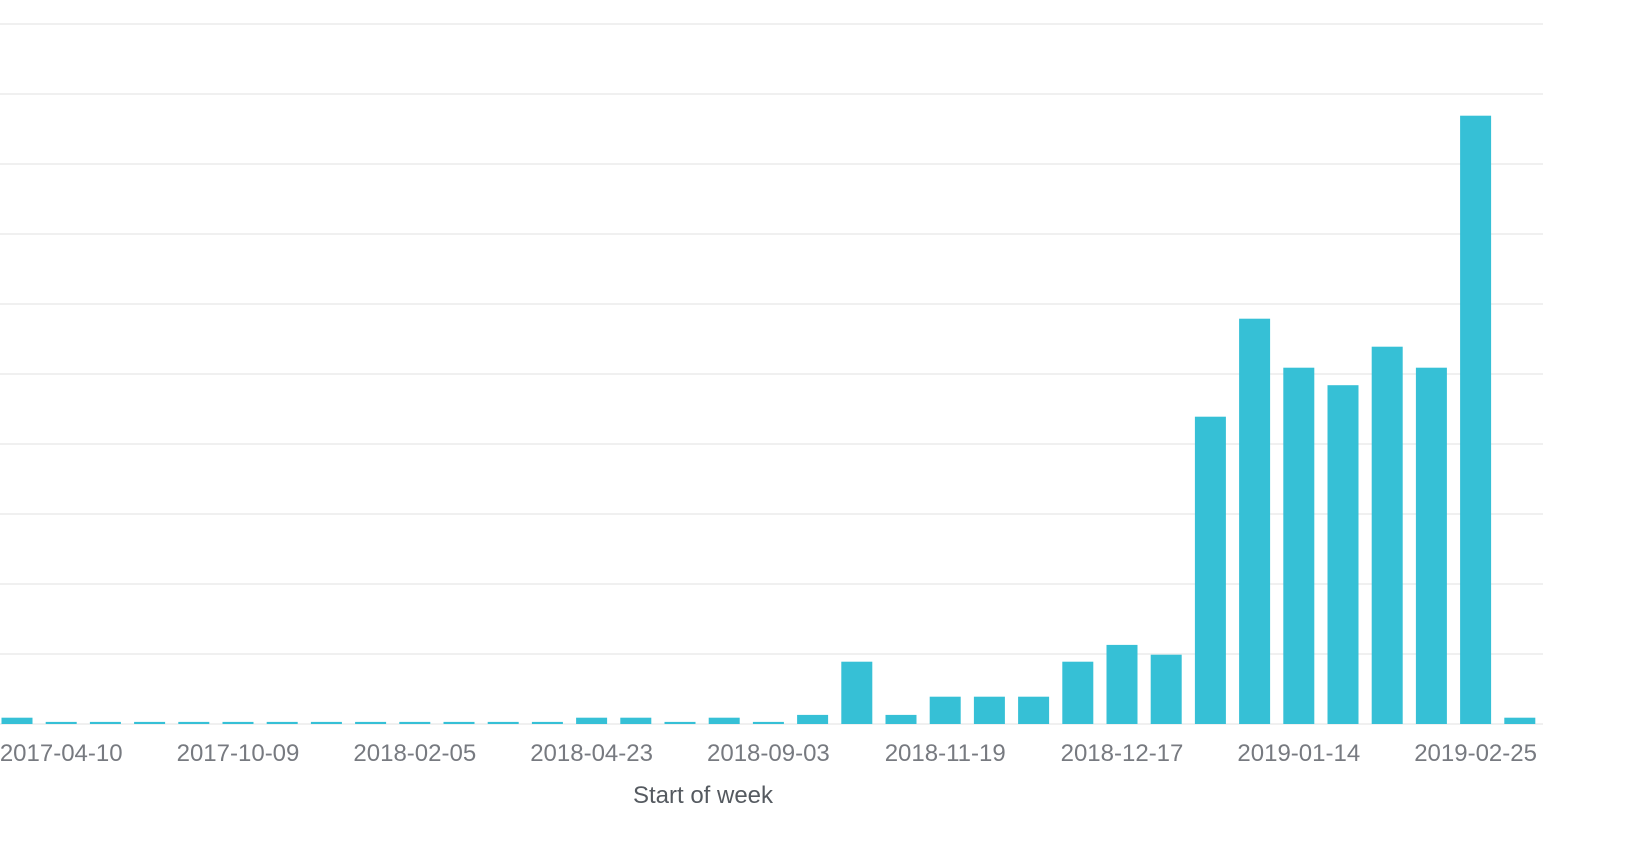 Image resolution: width=1640 pixels, height=854 pixels. Describe the element at coordinates (1298, 753) in the screenshot. I see `x-tick-label: 2019-01-14` at that location.